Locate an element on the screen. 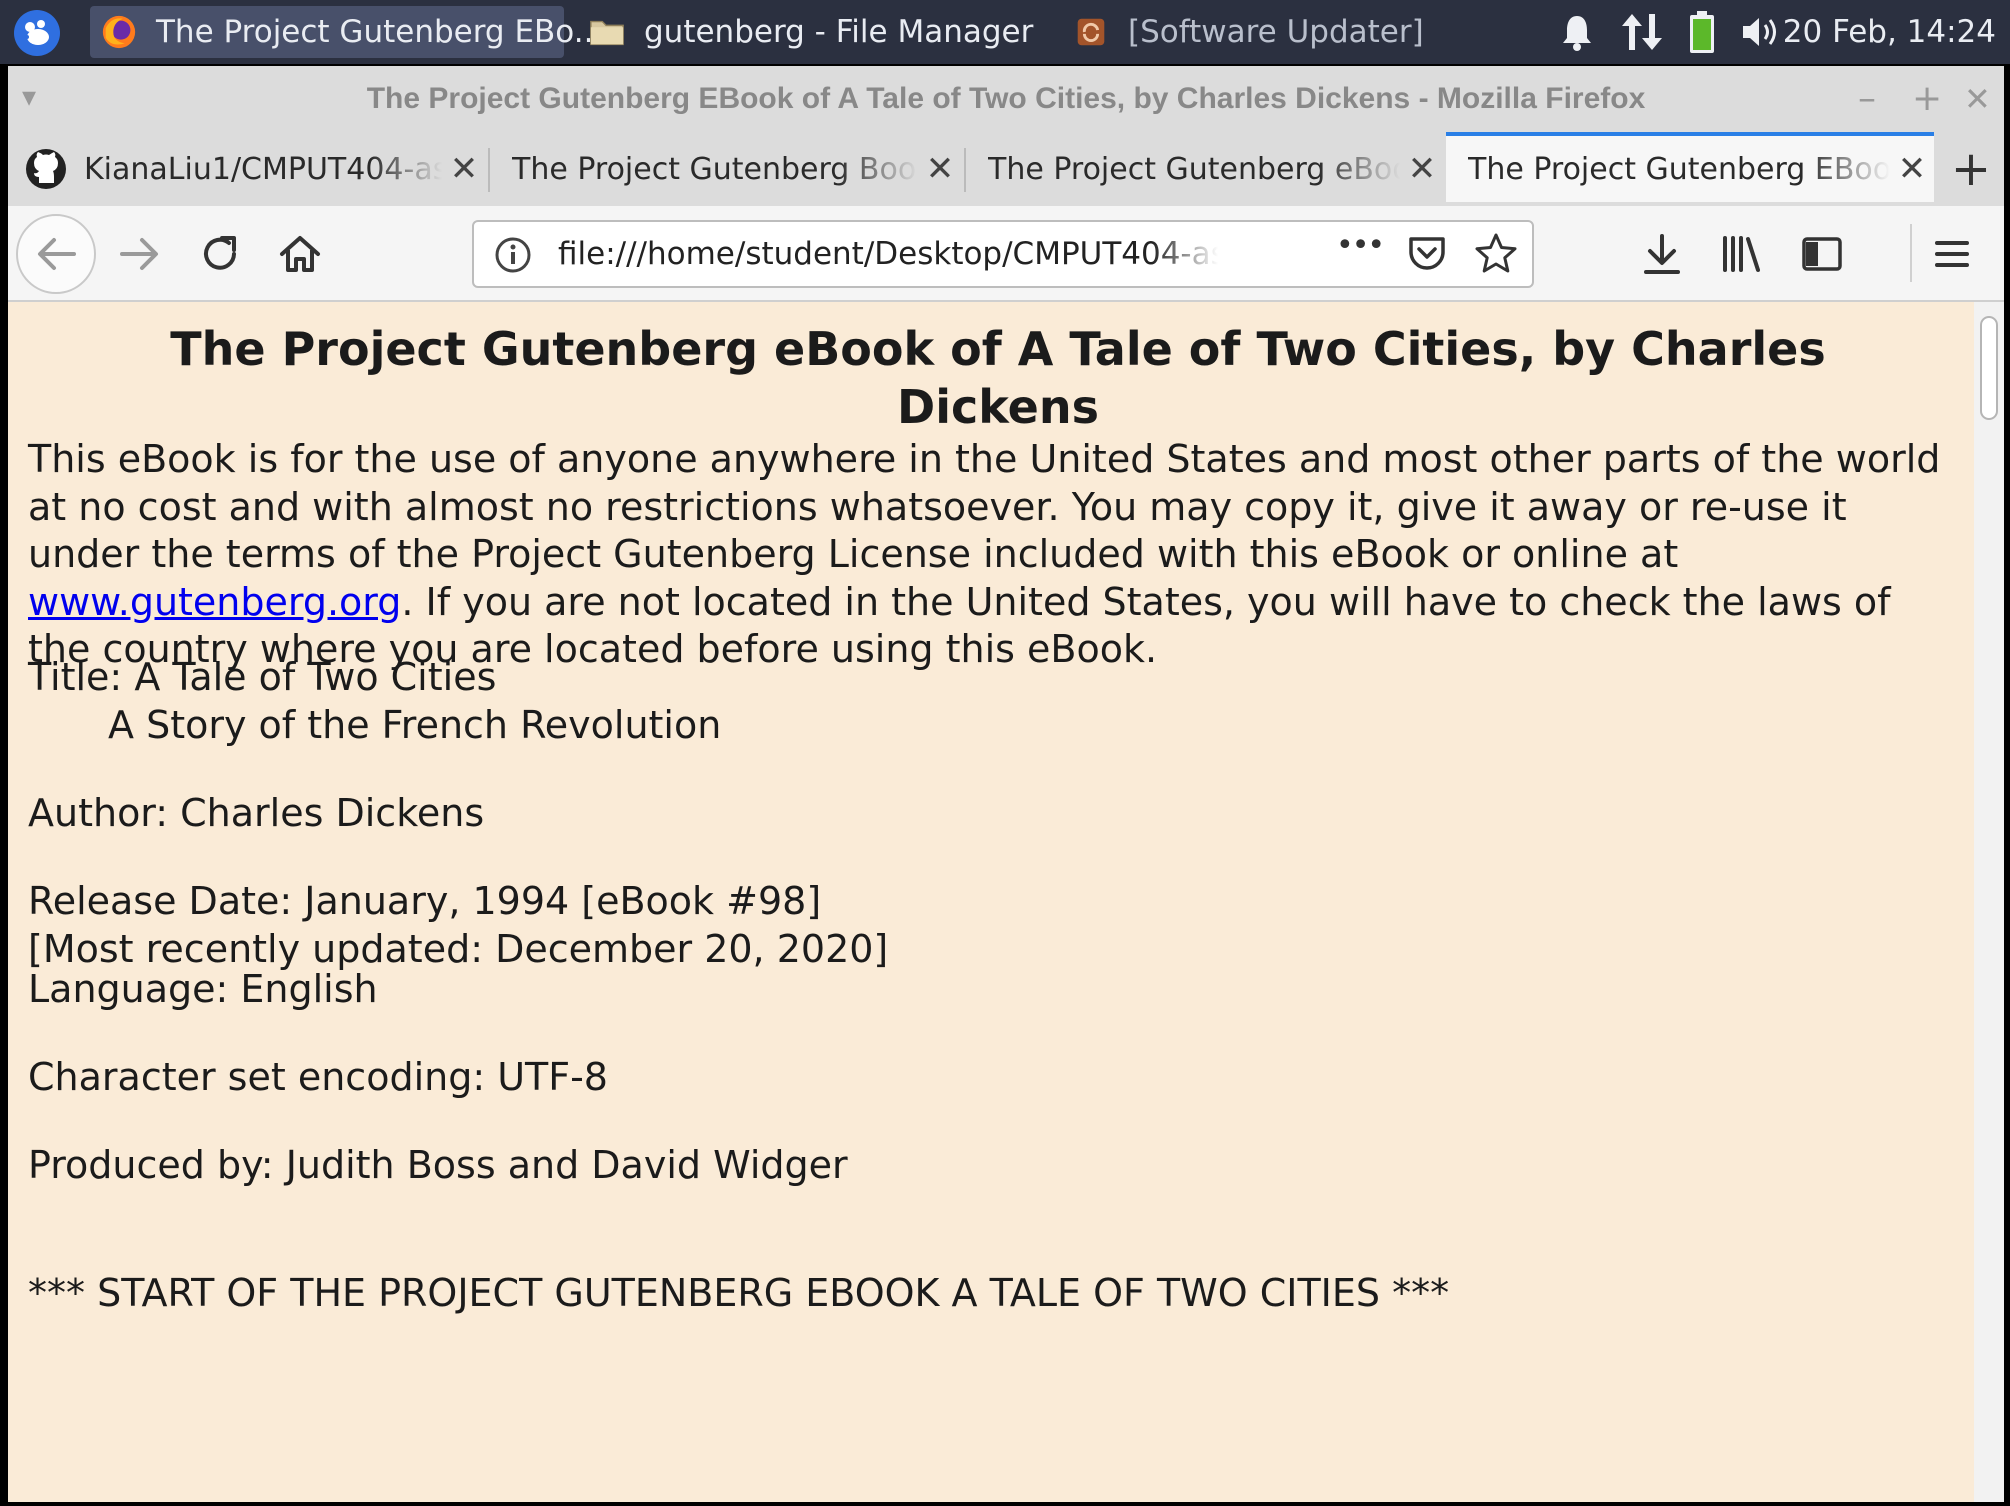 The height and width of the screenshot is (1506, 2010). taskbar-task-label: [Software Updater] is located at coordinates (1276, 32).